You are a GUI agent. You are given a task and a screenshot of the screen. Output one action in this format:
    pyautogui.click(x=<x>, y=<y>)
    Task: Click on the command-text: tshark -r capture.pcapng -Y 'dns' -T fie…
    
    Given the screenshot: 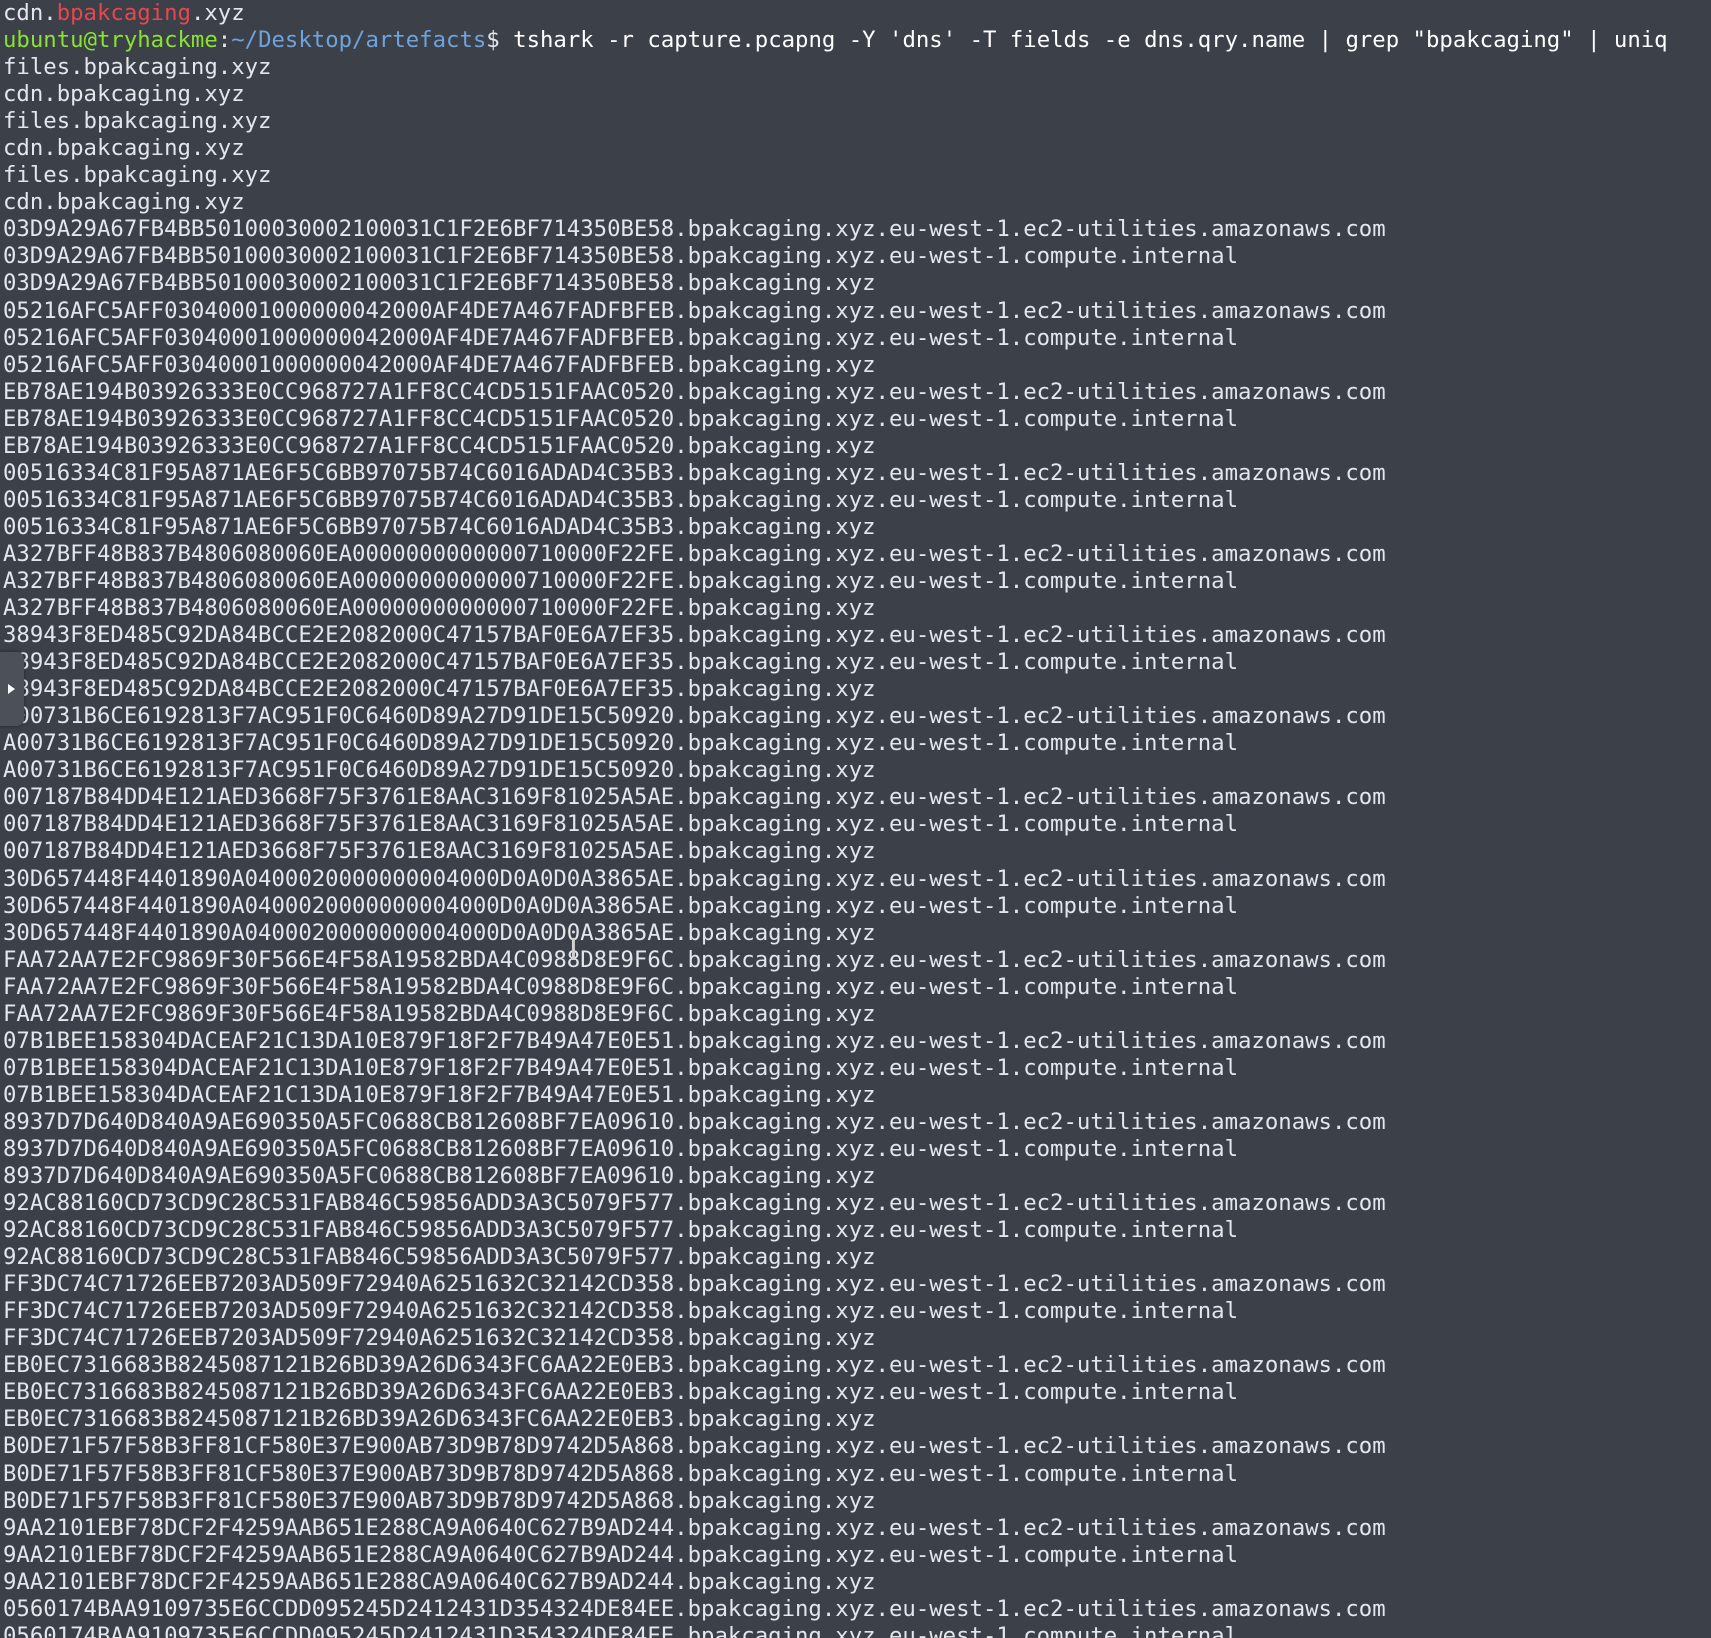 What is the action you would take?
    pyautogui.click(x=1083, y=40)
    